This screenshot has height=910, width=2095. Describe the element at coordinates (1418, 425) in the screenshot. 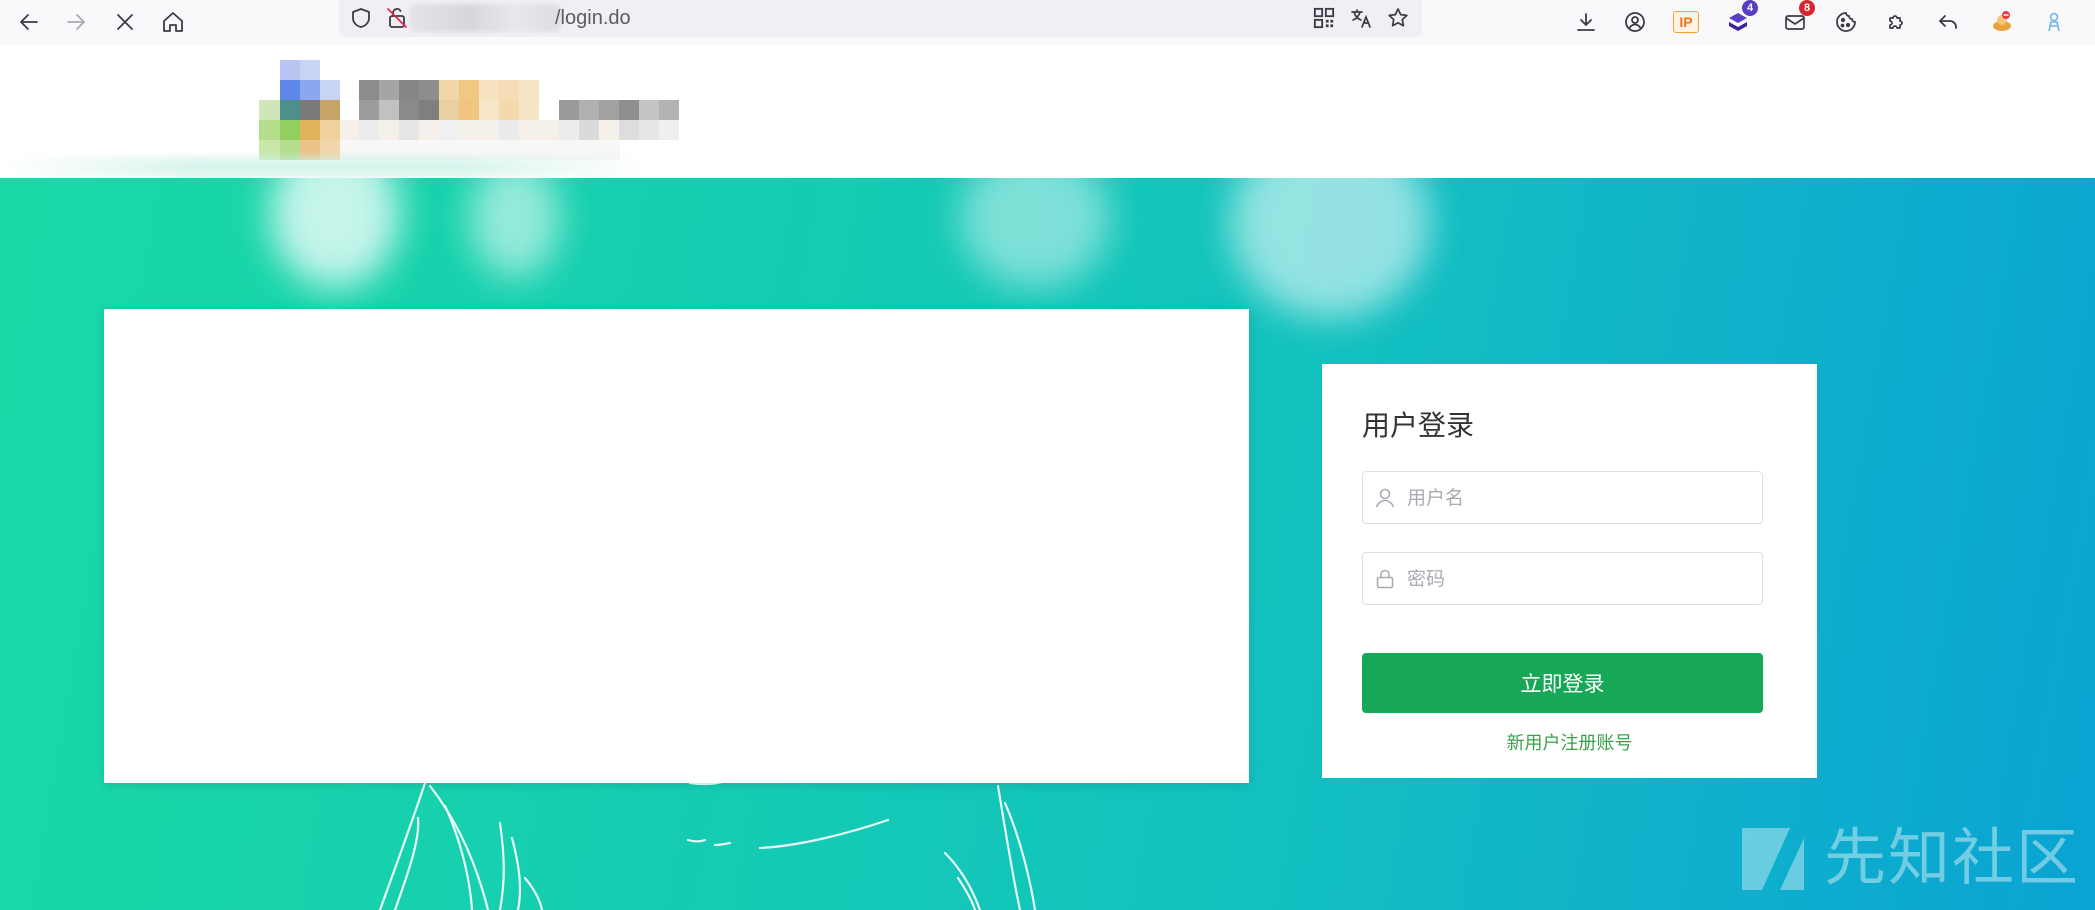

I see `login-title: 用户登录` at that location.